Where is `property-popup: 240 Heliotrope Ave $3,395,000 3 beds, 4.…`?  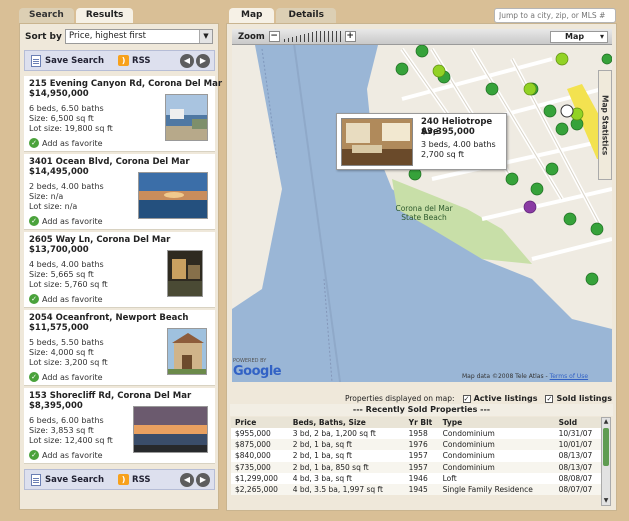
property-popup: 240 Heliotrope Ave $3,395,000 3 beds, 4.… is located at coordinates (421, 141).